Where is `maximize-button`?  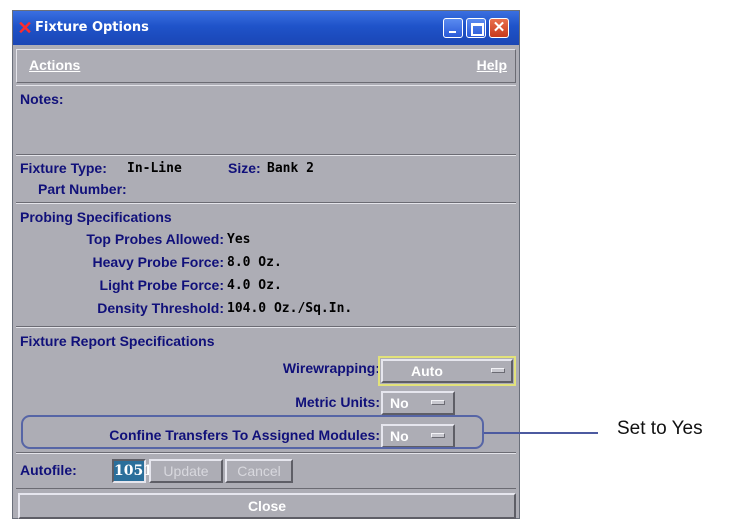 maximize-button is located at coordinates (476, 28).